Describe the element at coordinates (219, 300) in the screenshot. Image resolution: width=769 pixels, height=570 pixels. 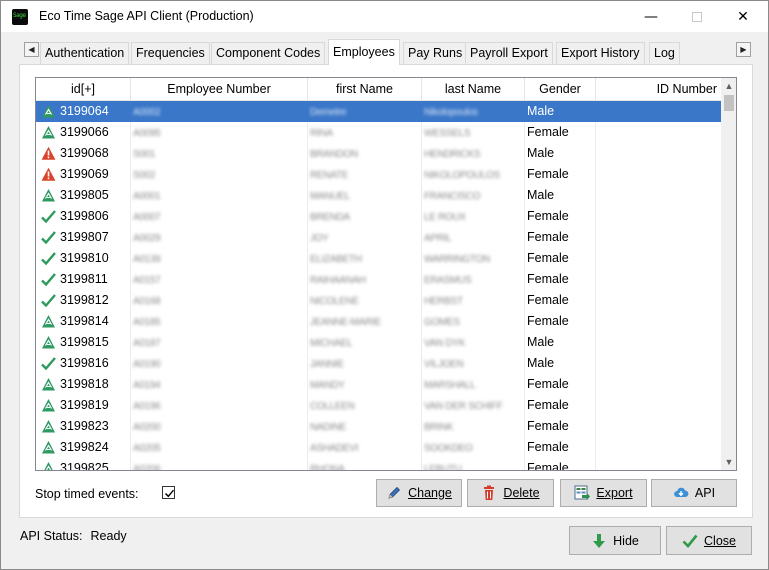
I see `row-employee-number-cell: A0168` at that location.